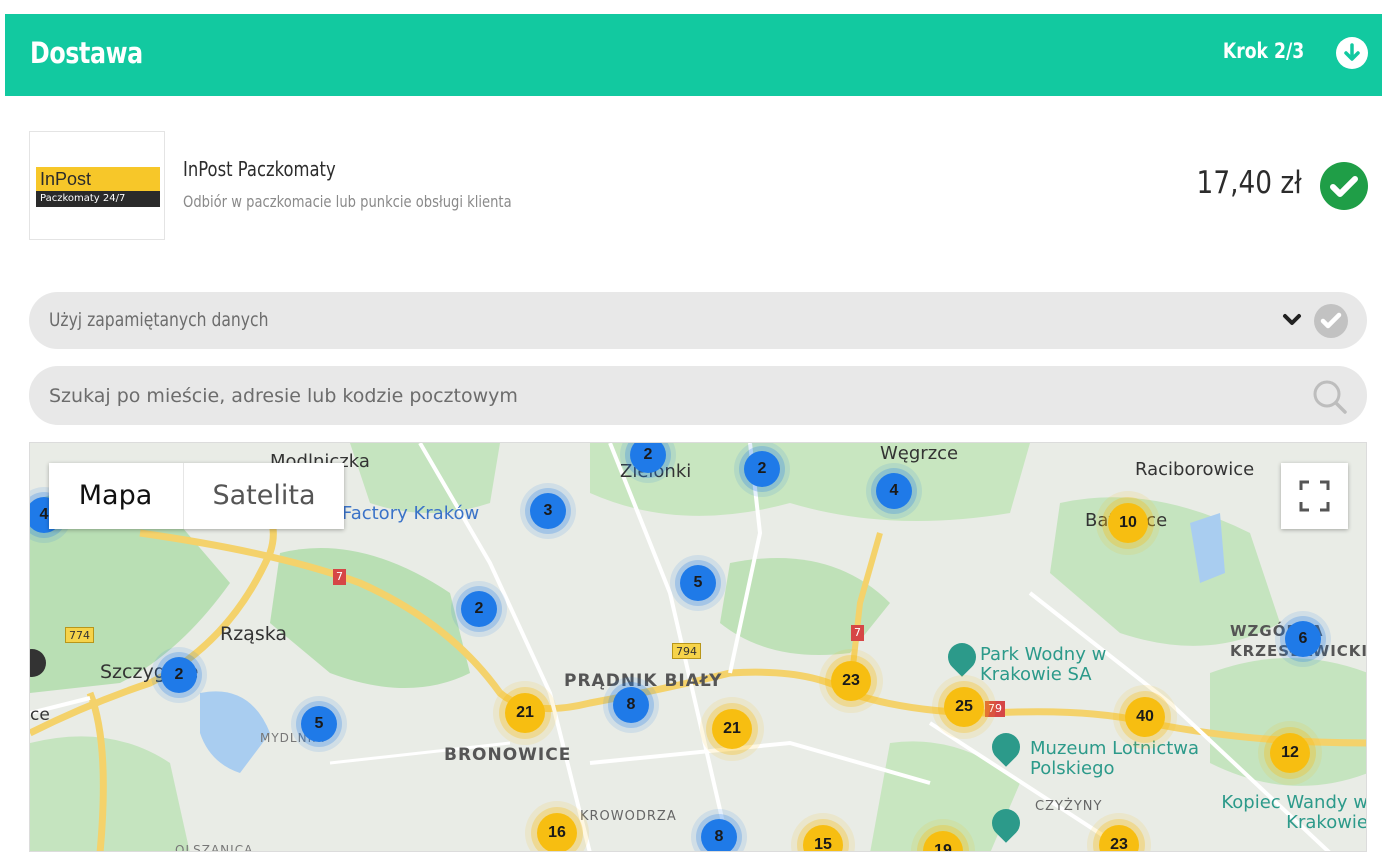 This screenshot has width=1382, height=852. I want to click on pickup-cluster-marker: 10, so click(1128, 523).